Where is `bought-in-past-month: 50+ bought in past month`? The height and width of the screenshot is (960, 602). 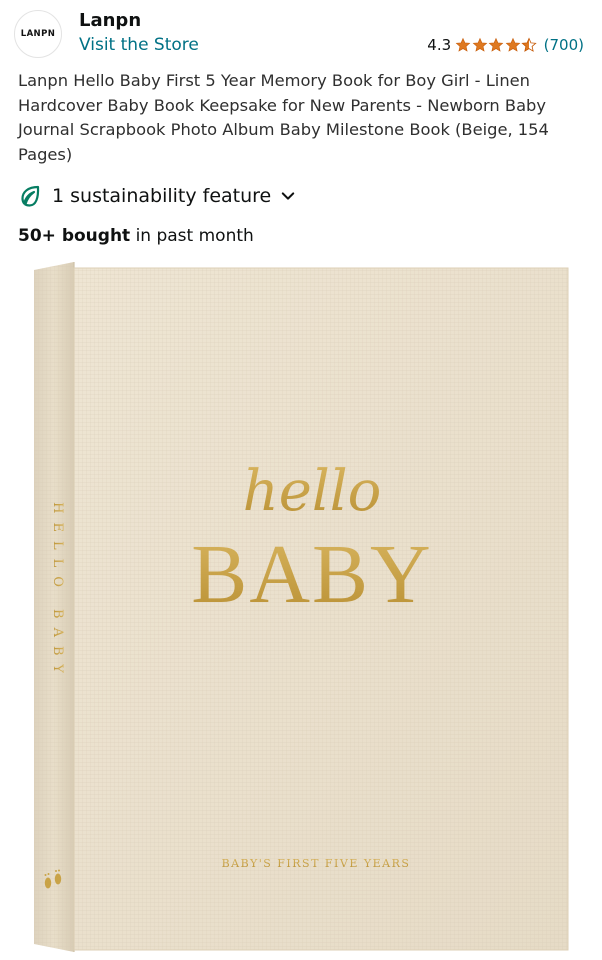
bought-in-past-month: 50+ bought in past month is located at coordinates (136, 236).